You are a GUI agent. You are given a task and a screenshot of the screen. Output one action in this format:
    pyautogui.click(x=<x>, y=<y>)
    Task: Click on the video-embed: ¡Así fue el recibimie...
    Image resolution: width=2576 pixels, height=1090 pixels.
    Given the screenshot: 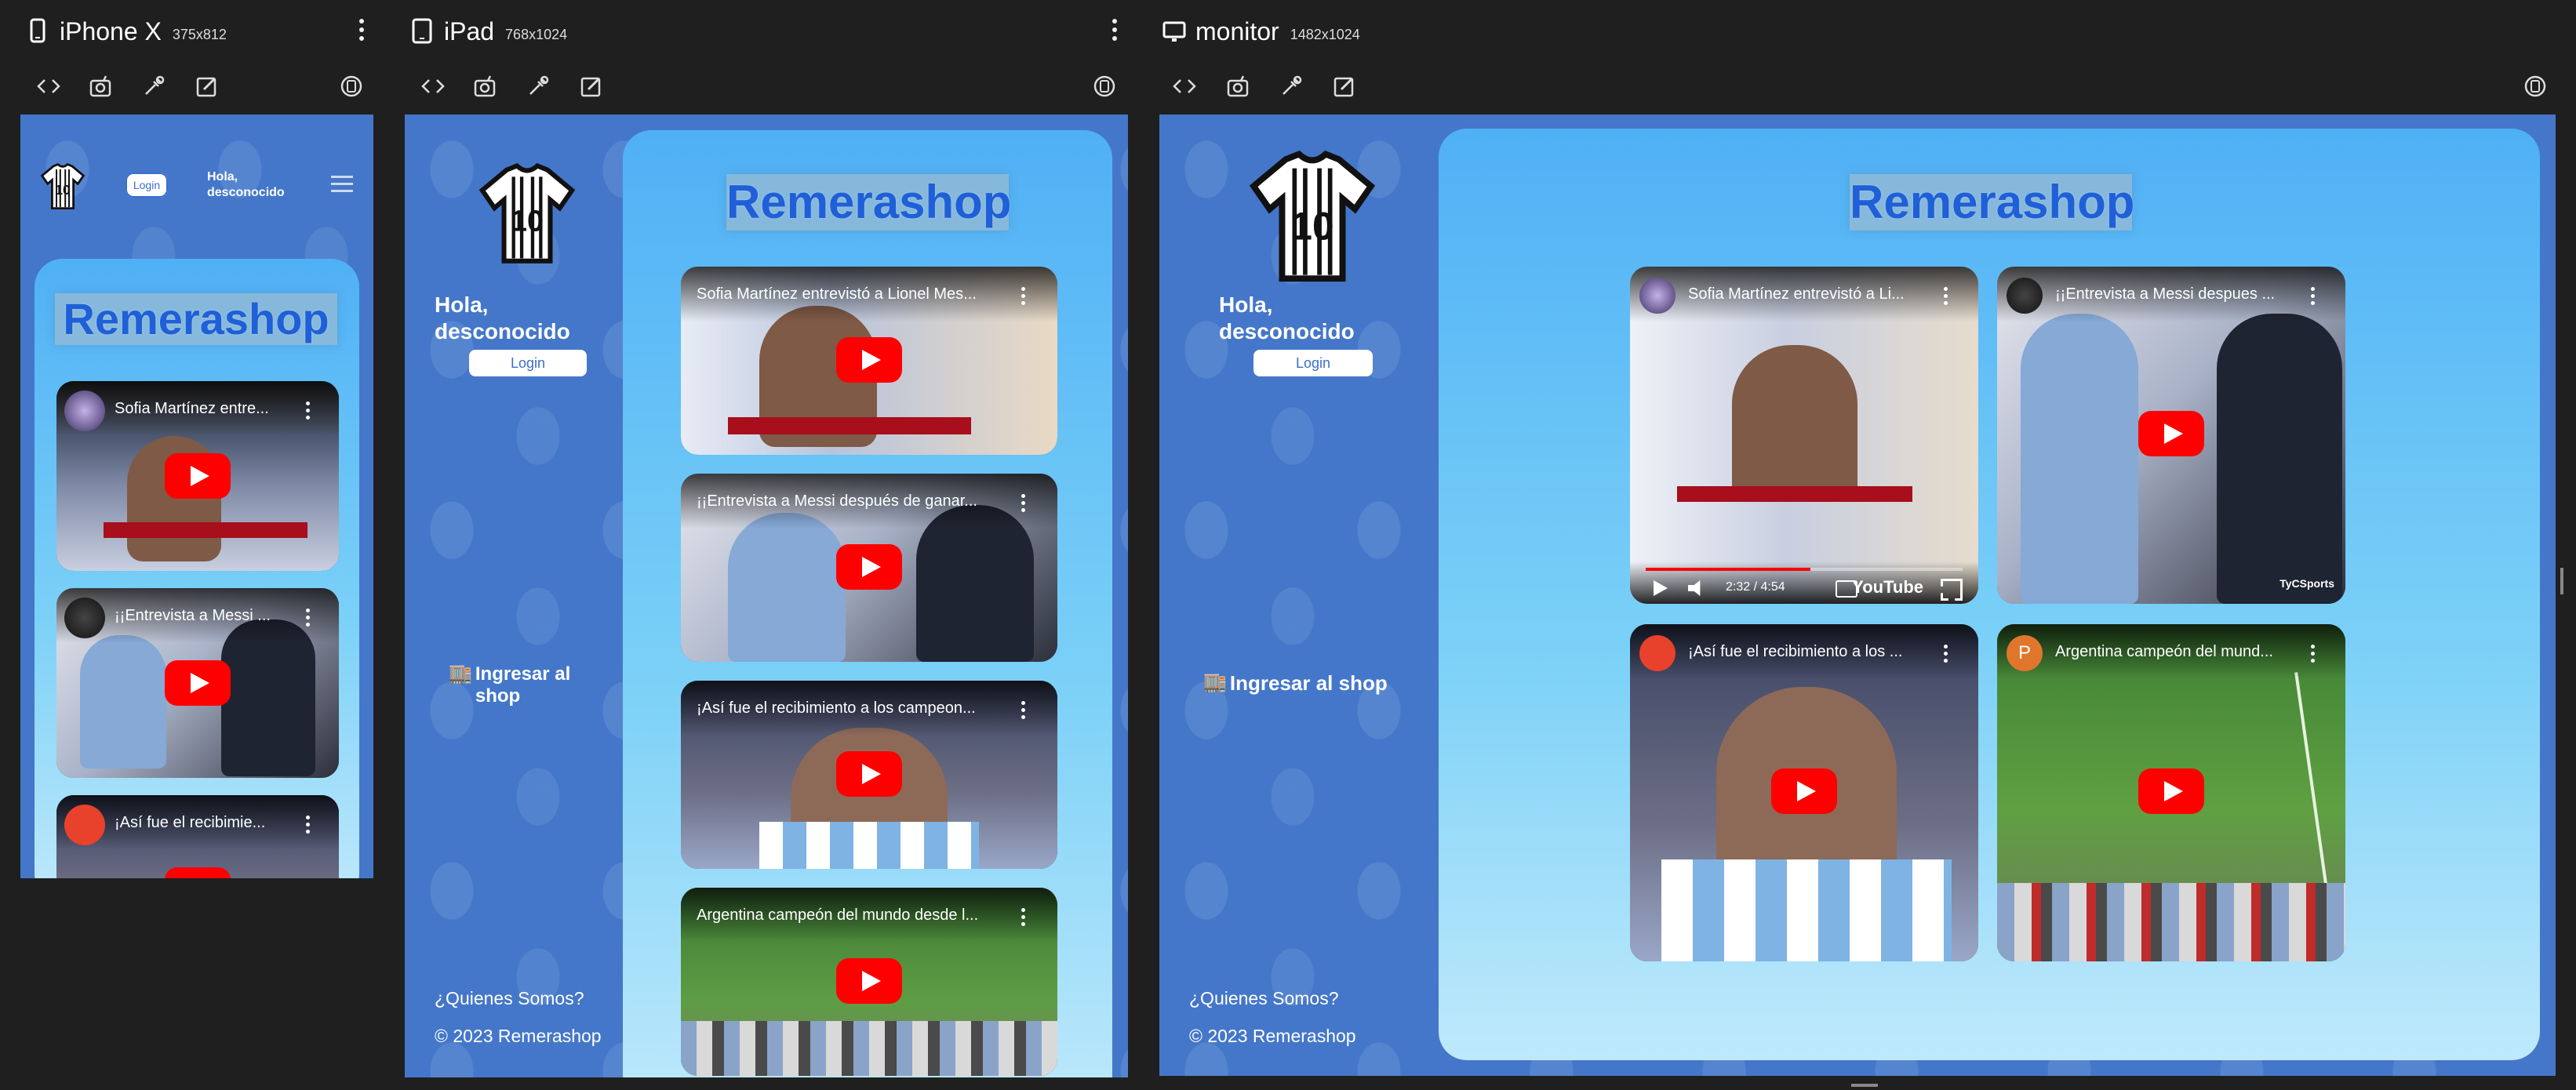 What is the action you would take?
    pyautogui.click(x=197, y=836)
    